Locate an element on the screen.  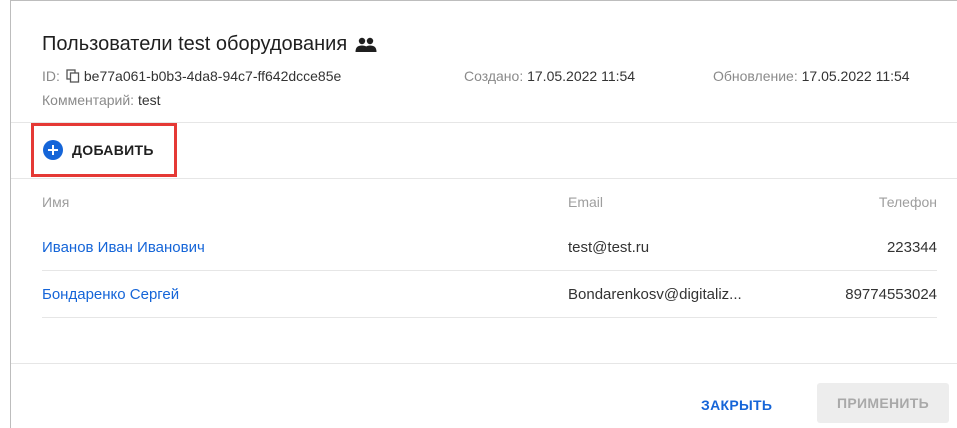
add-button-label: ДОБАВИТЬ is located at coordinates (113, 150).